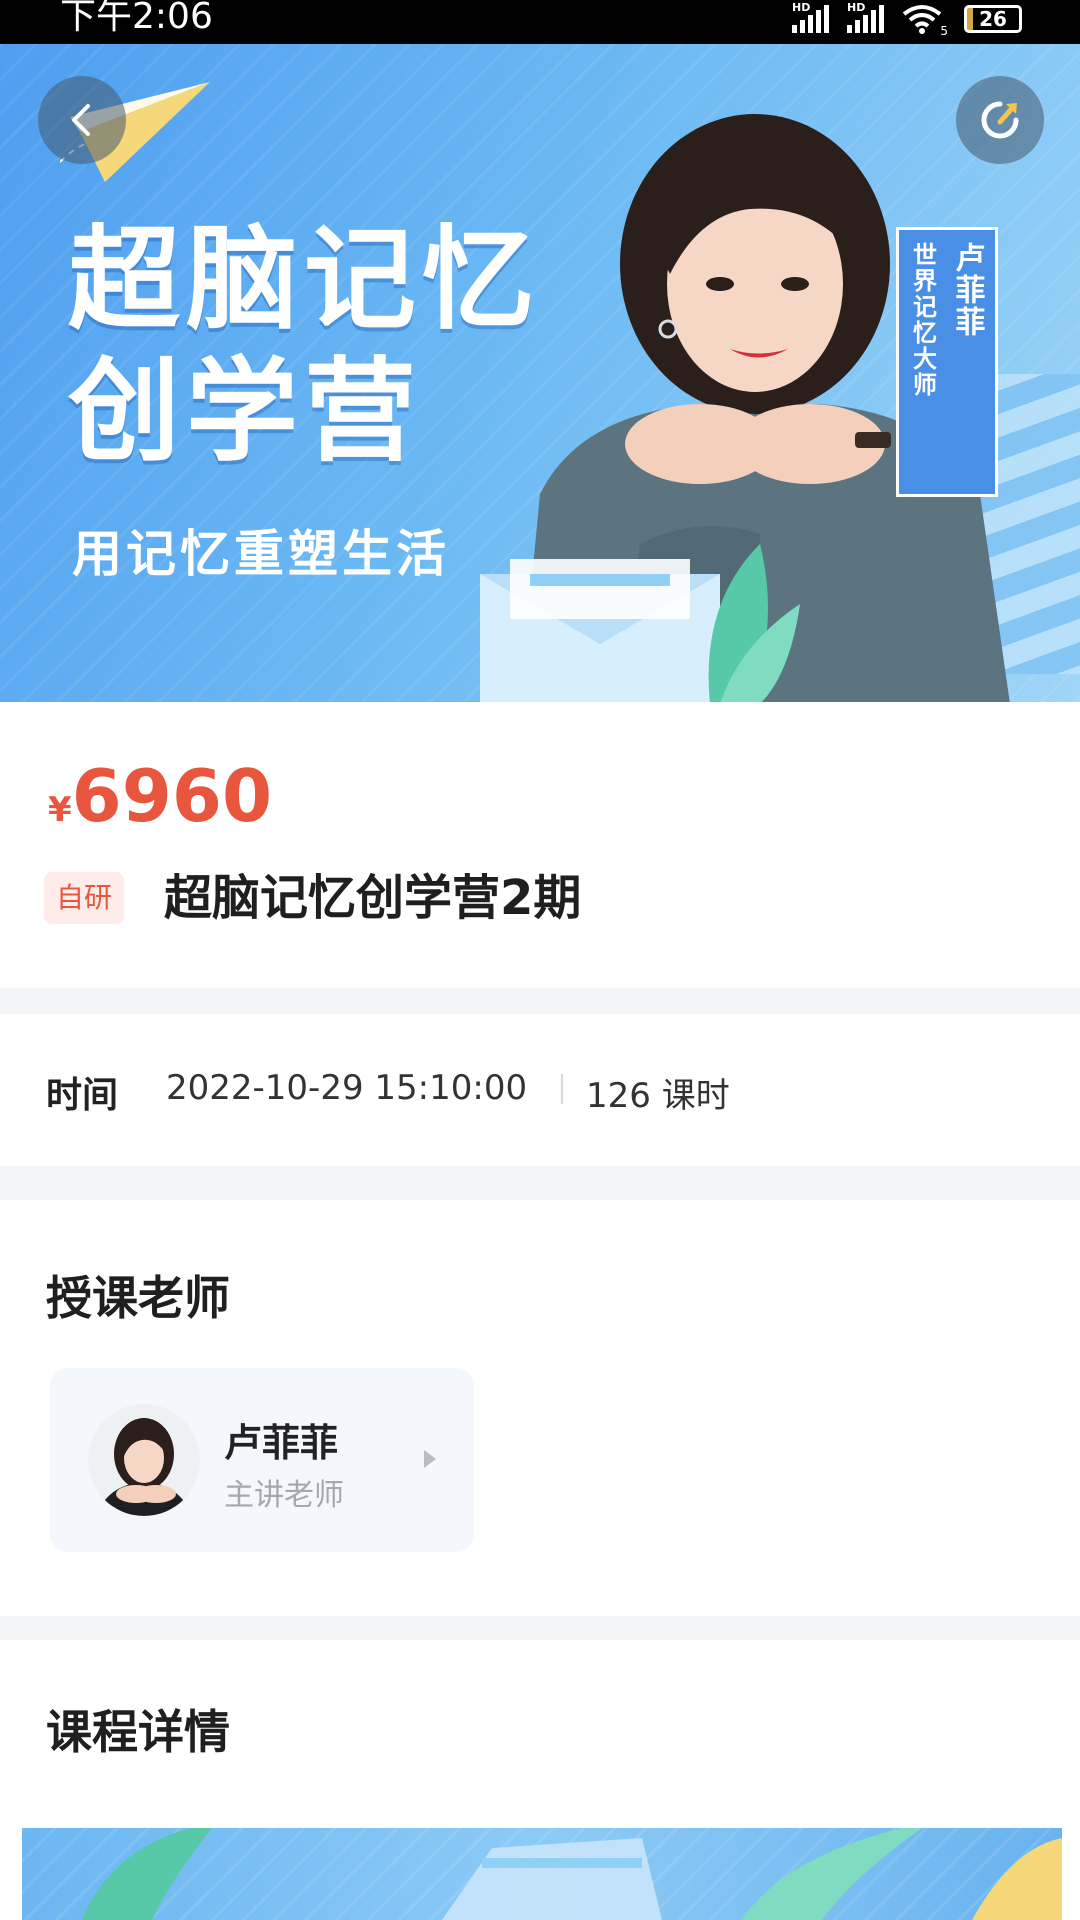 The width and height of the screenshot is (1080, 1920). I want to click on course-title: 超脑记忆创学营2期, so click(373, 898).